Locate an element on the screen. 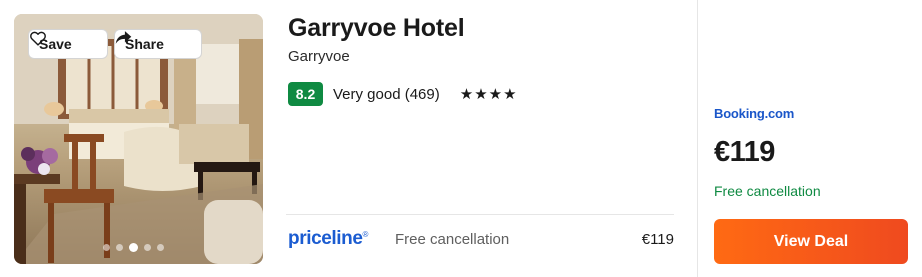 The height and width of the screenshot is (277, 922). rating-row: 8.2 Very good (469) ★★★★ is located at coordinates (403, 94).